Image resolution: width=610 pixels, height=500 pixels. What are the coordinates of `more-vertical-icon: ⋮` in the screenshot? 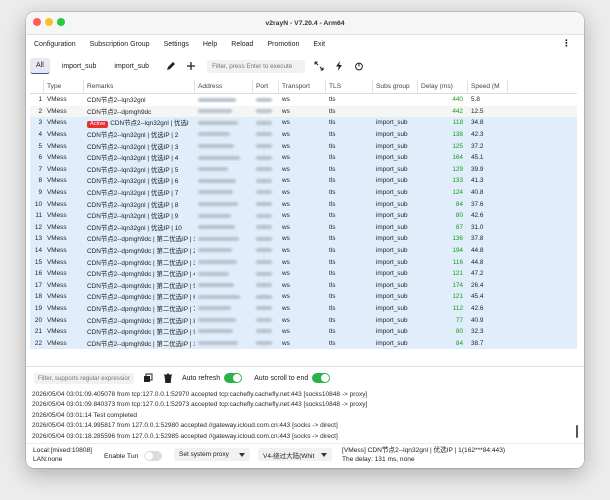 It's located at (566, 43).